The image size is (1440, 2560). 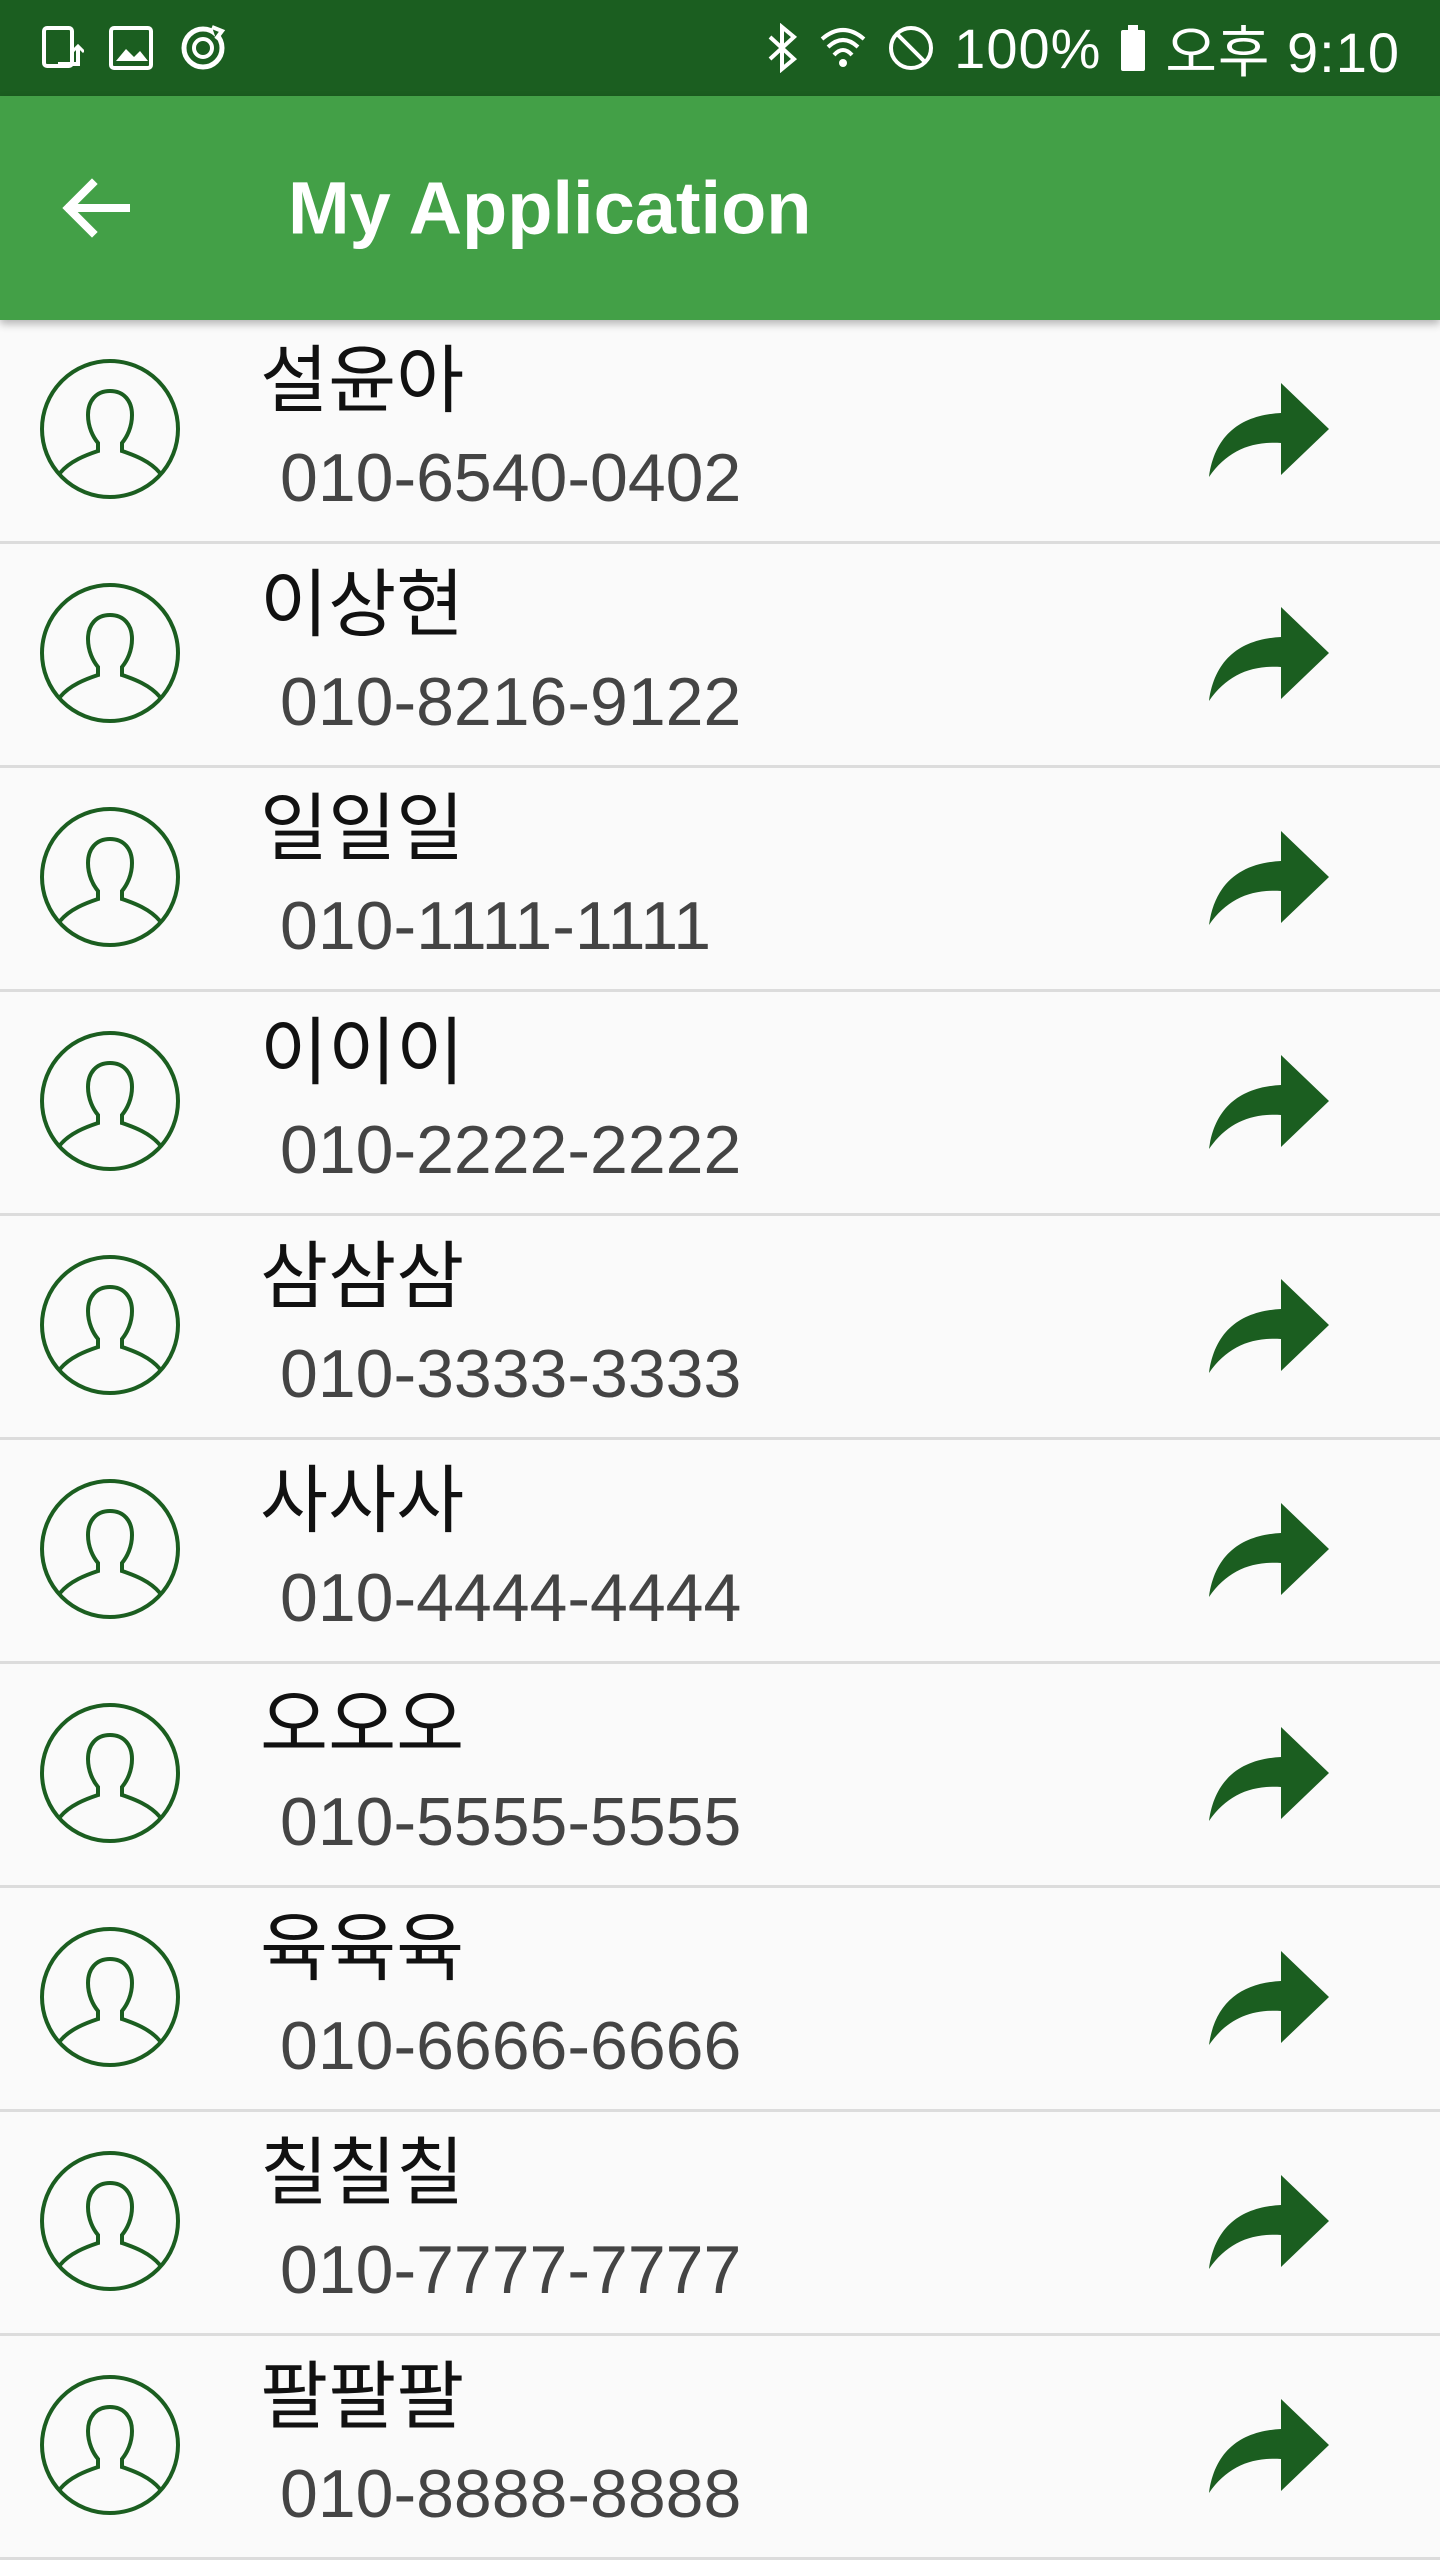 I want to click on contact-row: 육육육 010-6666-6666, so click(x=720, y=2000).